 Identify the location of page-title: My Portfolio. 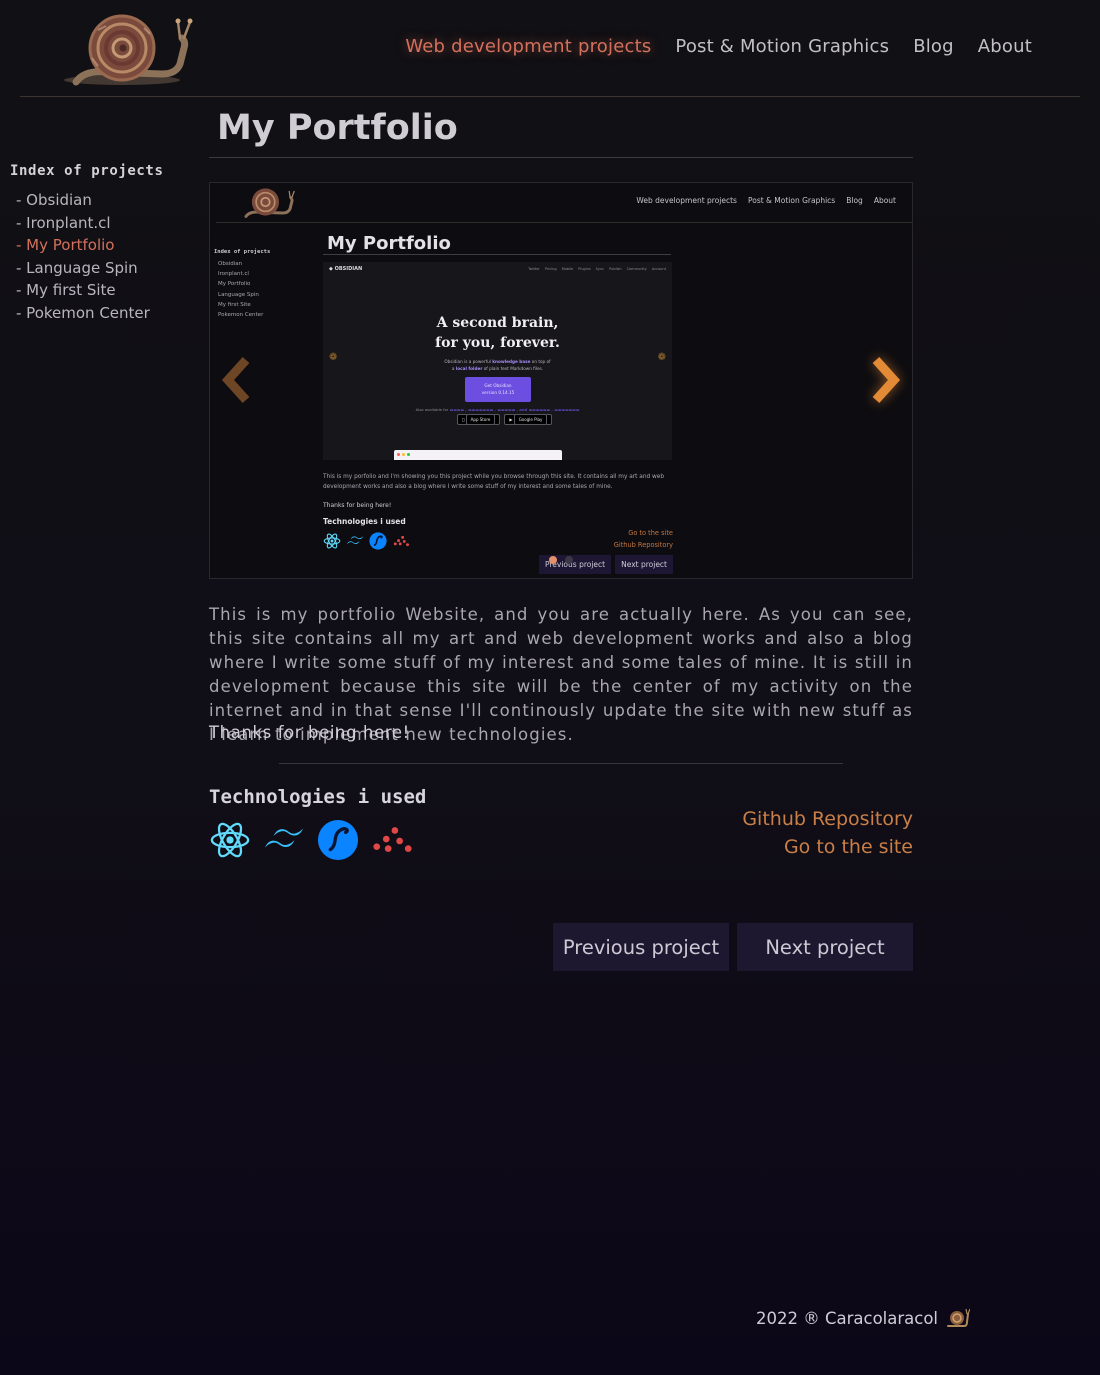
(337, 128).